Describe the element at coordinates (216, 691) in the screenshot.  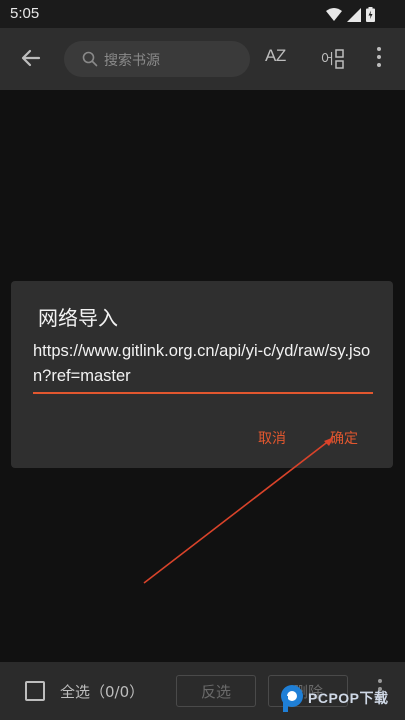
I see `invert-selection-button: 反选` at that location.